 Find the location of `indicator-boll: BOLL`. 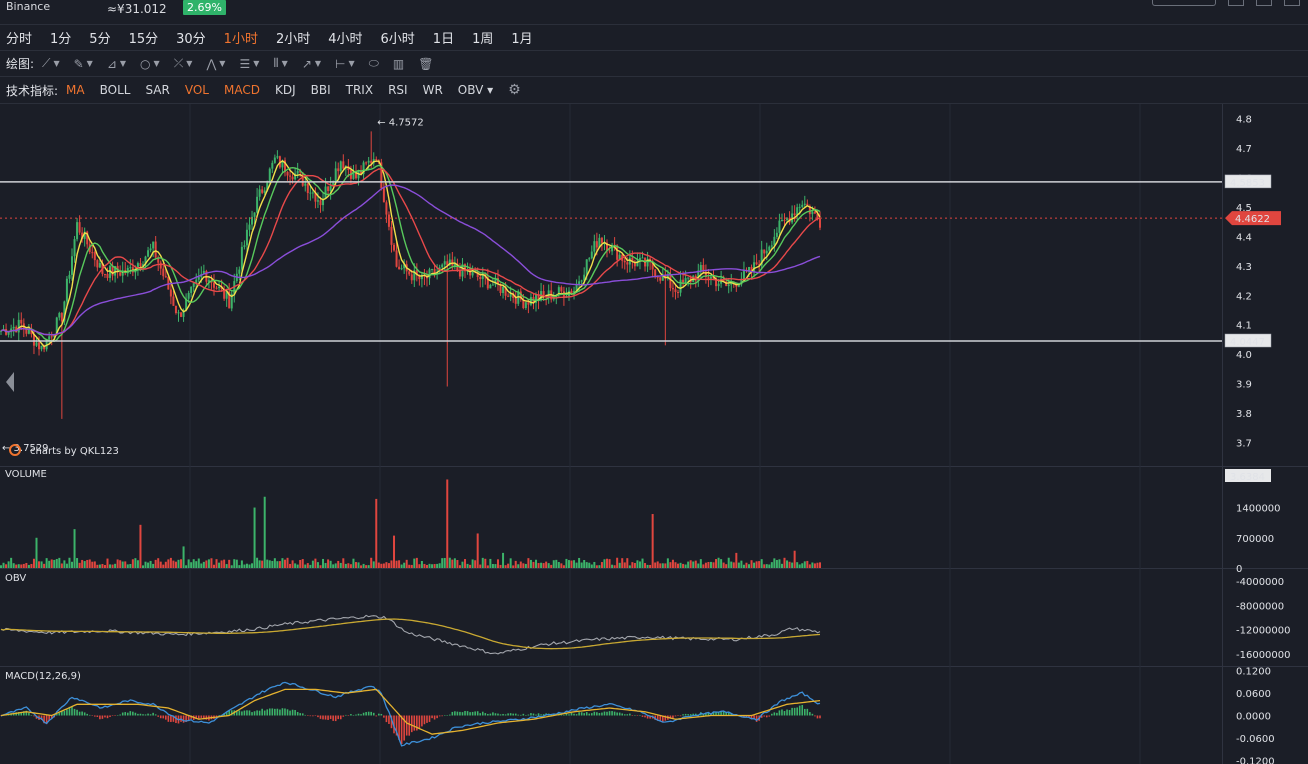

indicator-boll: BOLL is located at coordinates (115, 90).